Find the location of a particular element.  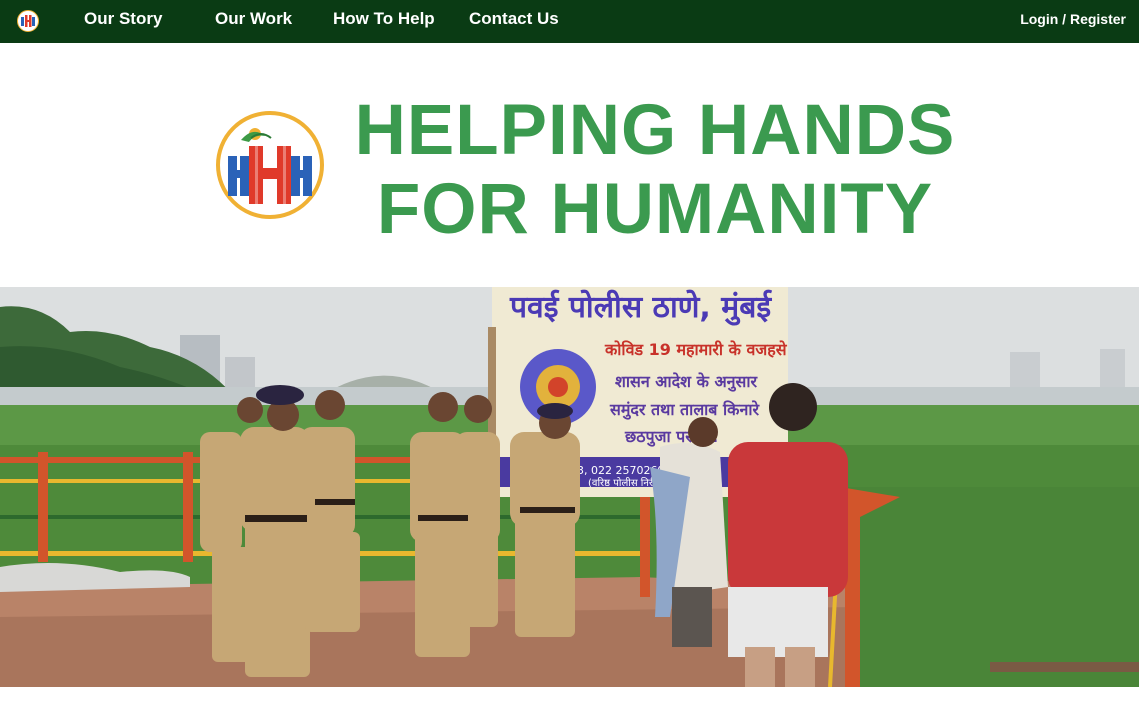

sign-line-1: कोविड 19 महामारी के वजहसे is located at coordinates (696, 349).